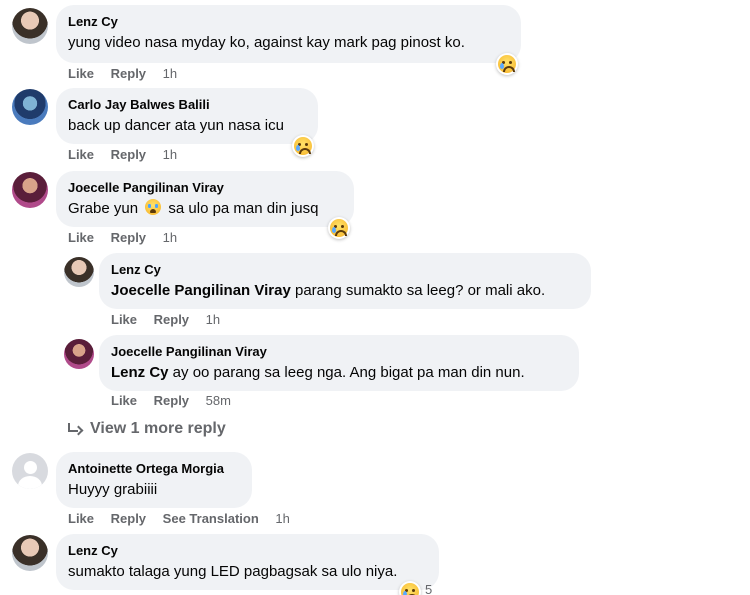 This screenshot has width=750, height=595. Describe the element at coordinates (205, 187) in the screenshot. I see `comment-author: Joecelle Pangilinan Viray` at that location.